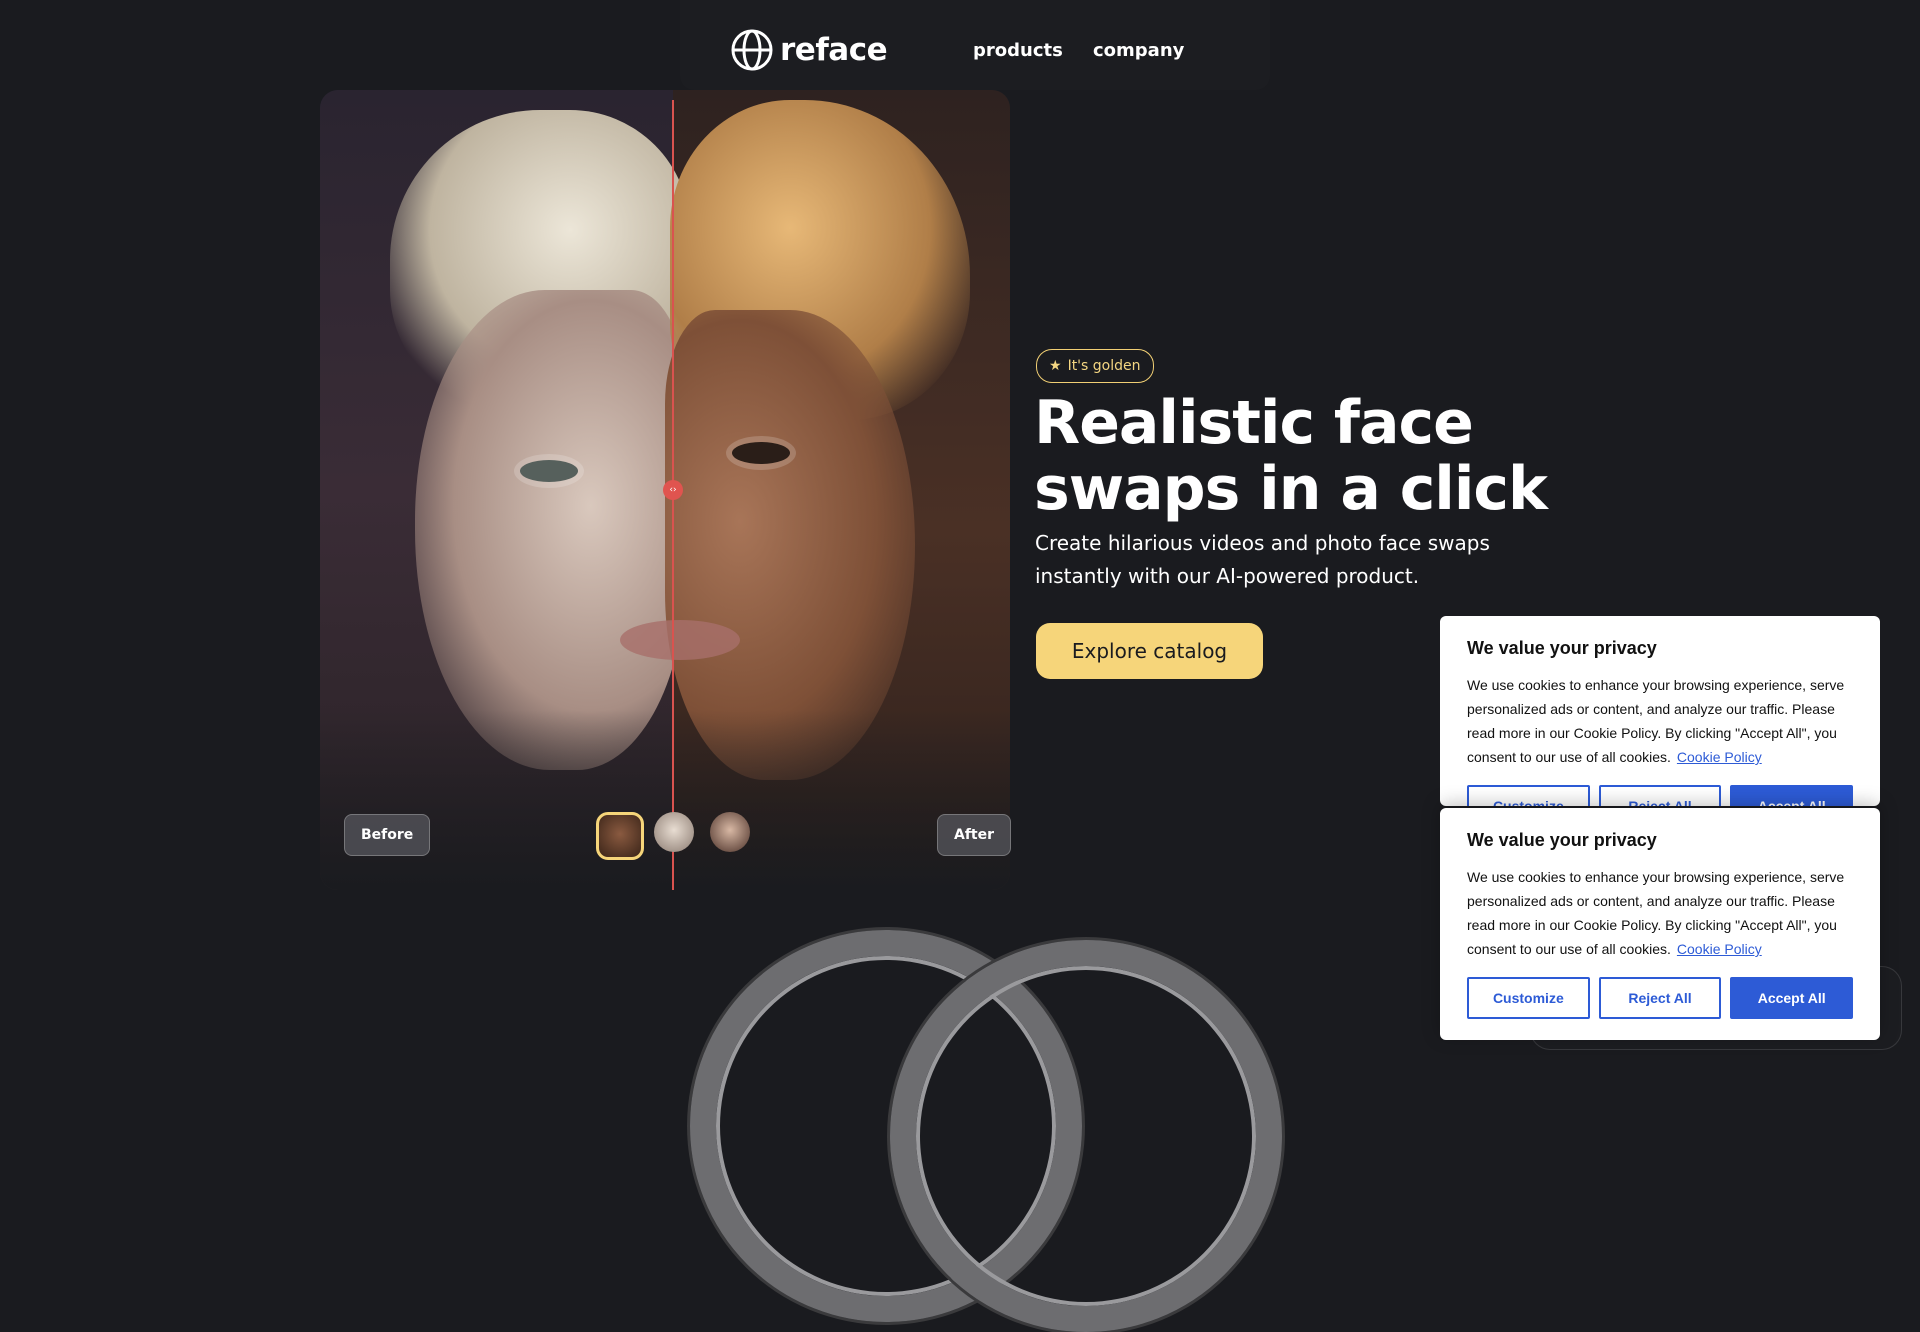 This screenshot has width=1920, height=1332. What do you see at coordinates (1138, 50) in the screenshot?
I see `nav-link-company: company` at bounding box center [1138, 50].